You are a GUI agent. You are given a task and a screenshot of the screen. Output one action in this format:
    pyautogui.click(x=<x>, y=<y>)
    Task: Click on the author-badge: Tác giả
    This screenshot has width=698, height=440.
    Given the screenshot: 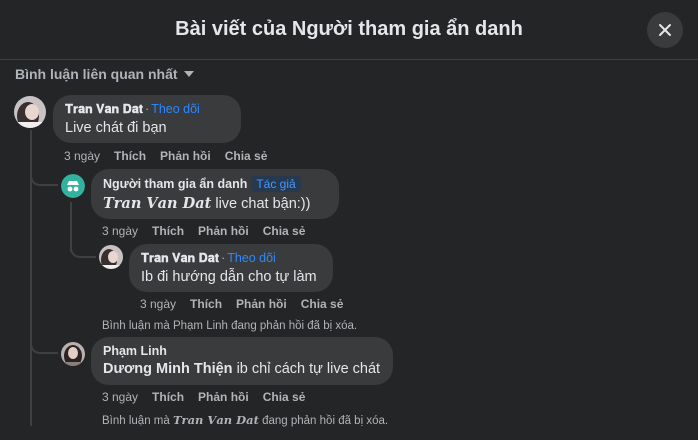 What is the action you would take?
    pyautogui.click(x=276, y=184)
    